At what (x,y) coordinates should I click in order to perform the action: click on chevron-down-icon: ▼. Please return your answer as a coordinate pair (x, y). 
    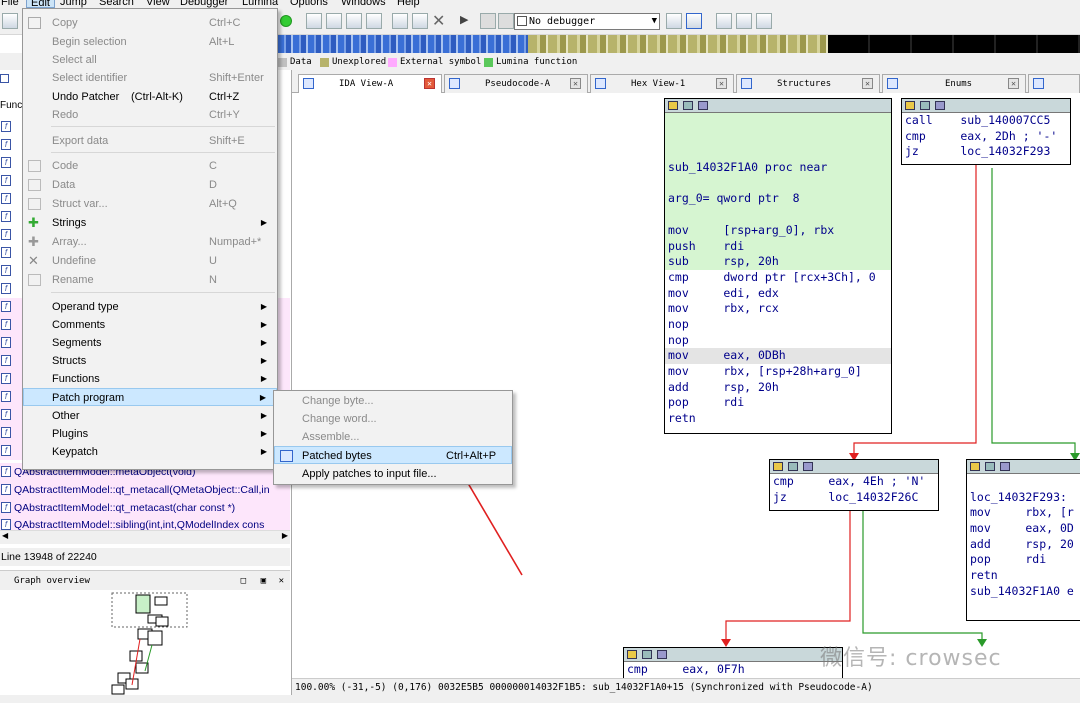
    Looking at the image, I should click on (654, 21).